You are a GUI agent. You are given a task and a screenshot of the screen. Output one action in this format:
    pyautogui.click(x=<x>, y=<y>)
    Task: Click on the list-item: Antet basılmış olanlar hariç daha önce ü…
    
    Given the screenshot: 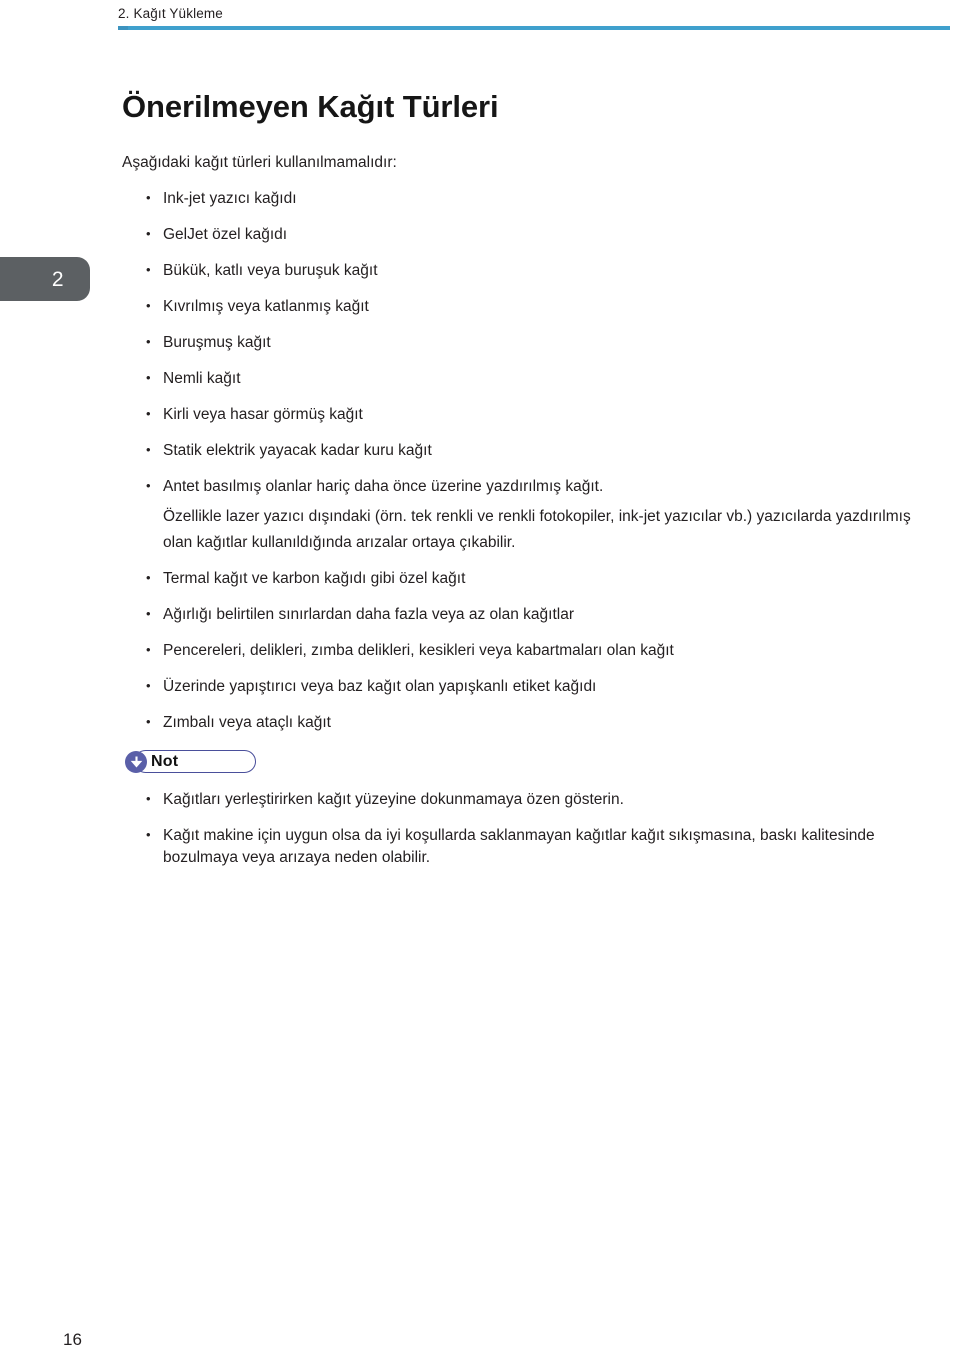 What is the action you would take?
    pyautogui.click(x=522, y=486)
    